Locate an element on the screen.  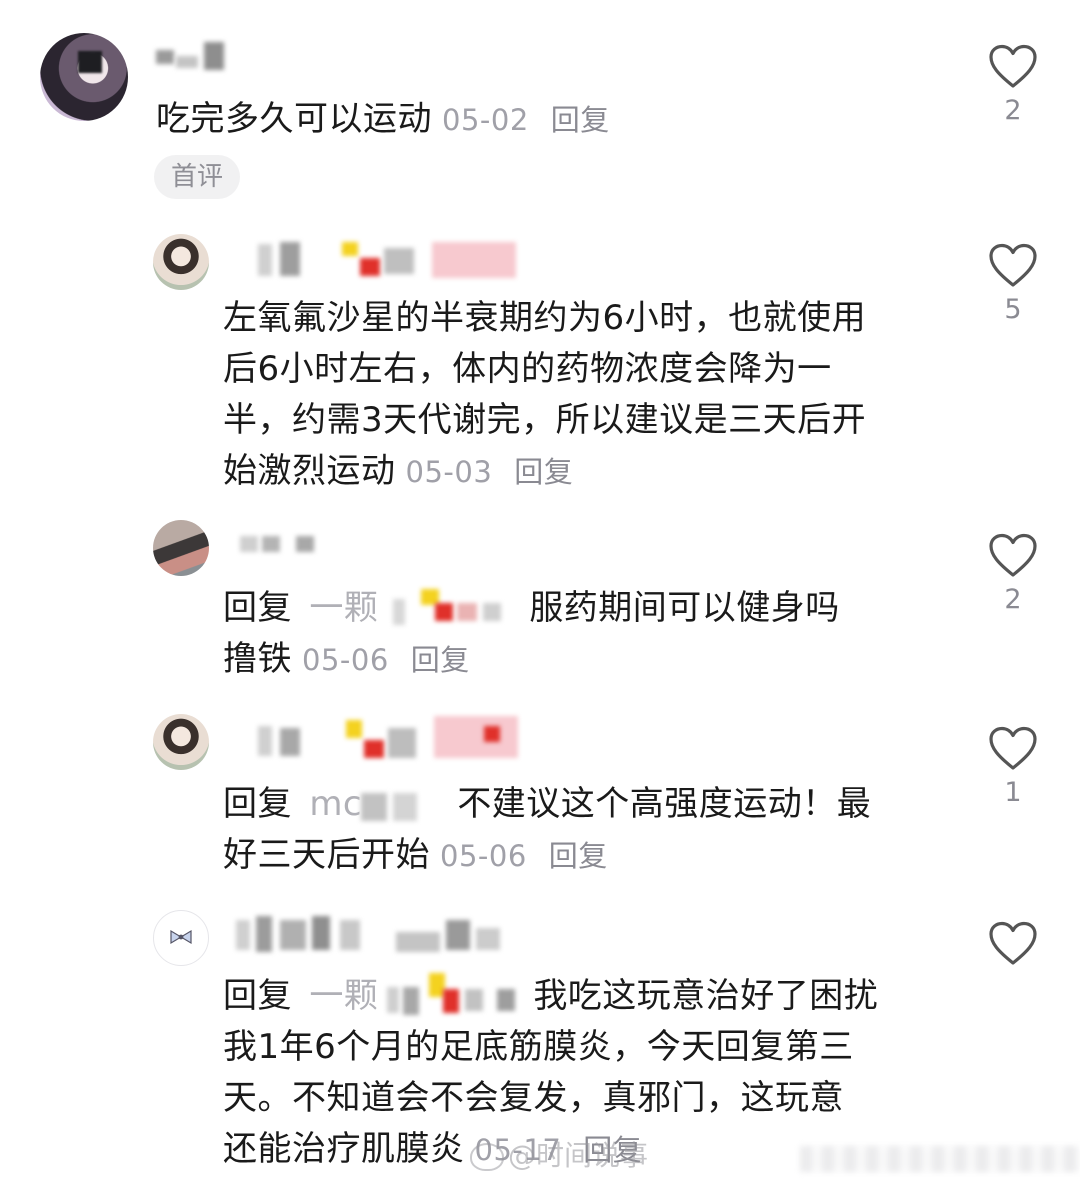
comment-date: 05-03 is located at coordinates (449, 472).